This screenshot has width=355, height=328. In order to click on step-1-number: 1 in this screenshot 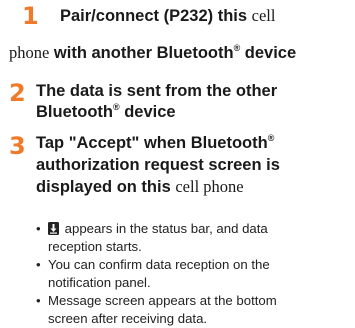, I will do `click(30, 16)`.